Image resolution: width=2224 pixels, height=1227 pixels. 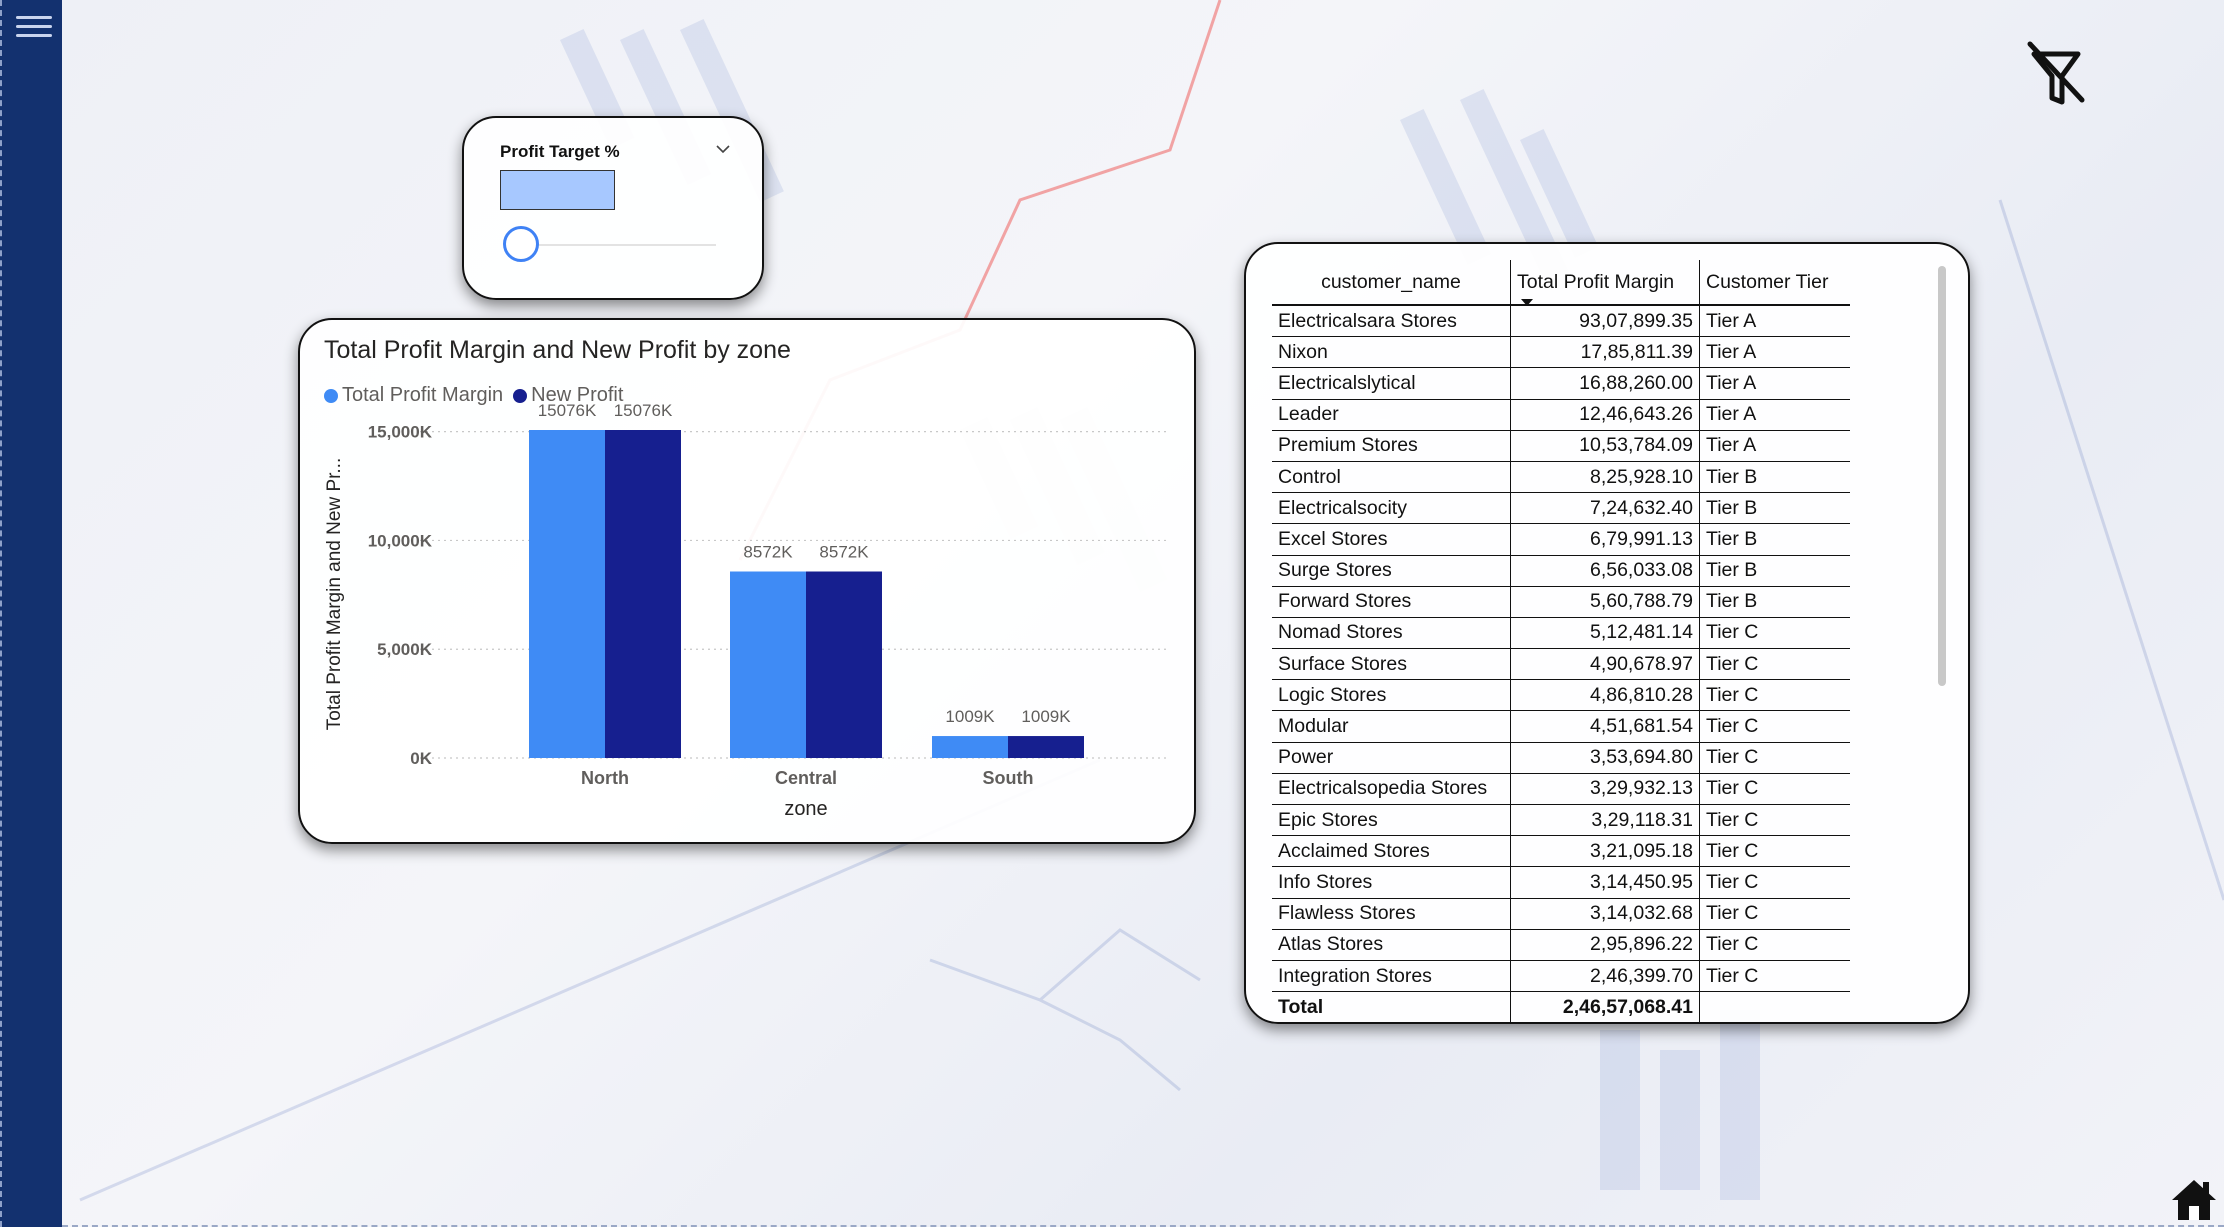 What do you see at coordinates (1774, 352) in the screenshot?
I see `cell-customer-tier: Tier A` at bounding box center [1774, 352].